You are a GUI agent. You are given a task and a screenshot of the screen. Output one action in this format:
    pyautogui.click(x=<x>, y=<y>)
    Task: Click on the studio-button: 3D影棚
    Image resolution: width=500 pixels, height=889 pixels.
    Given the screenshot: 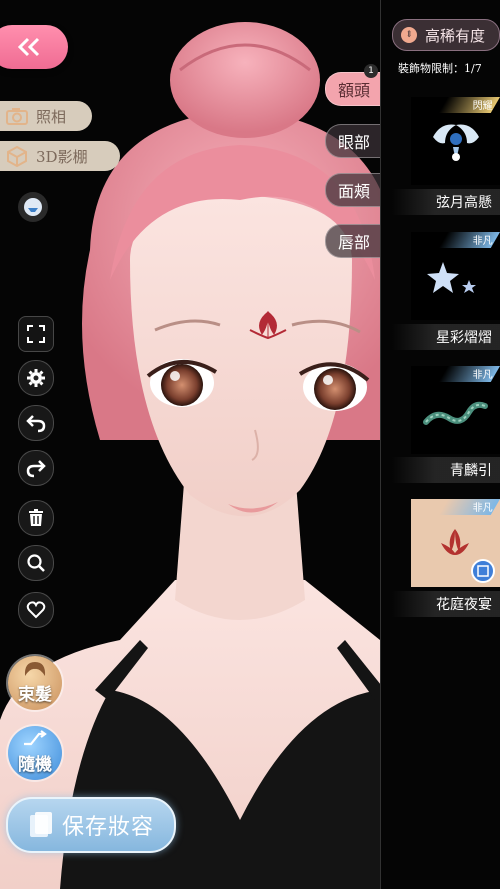 What is the action you would take?
    pyautogui.click(x=60, y=156)
    